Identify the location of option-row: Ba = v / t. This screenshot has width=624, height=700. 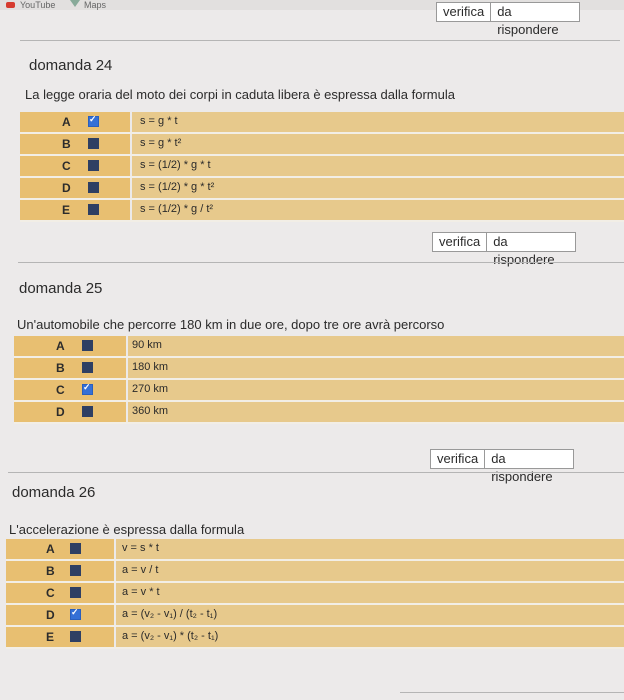
(315, 572).